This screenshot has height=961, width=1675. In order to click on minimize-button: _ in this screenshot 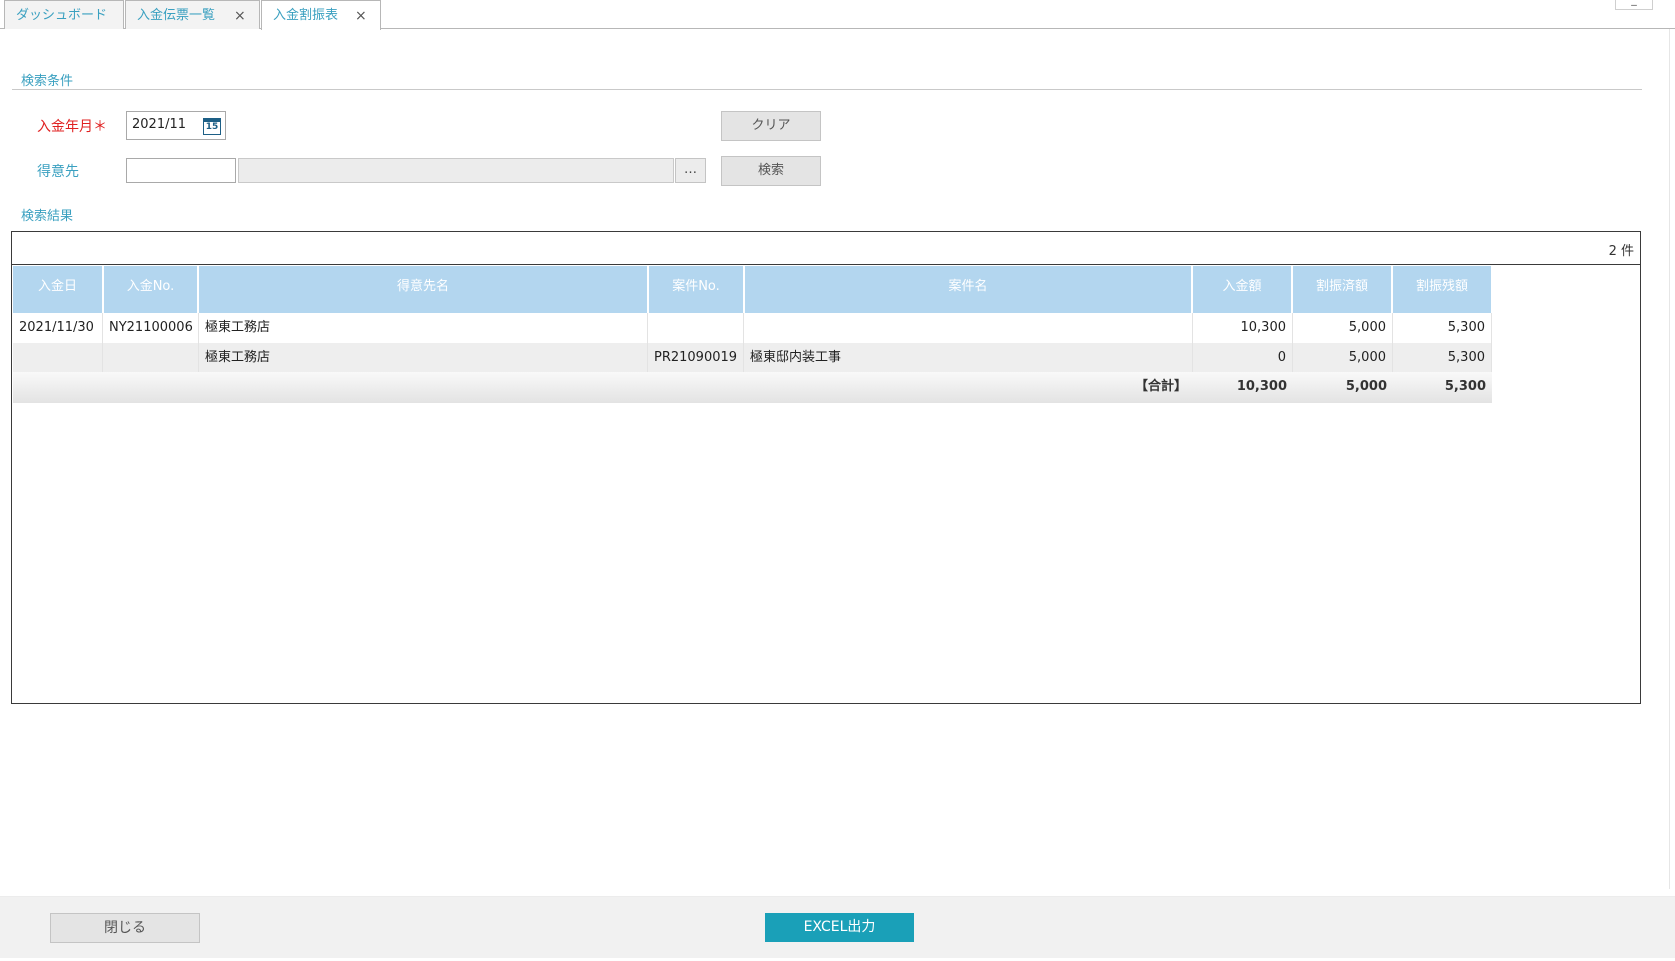, I will do `click(1634, 5)`.